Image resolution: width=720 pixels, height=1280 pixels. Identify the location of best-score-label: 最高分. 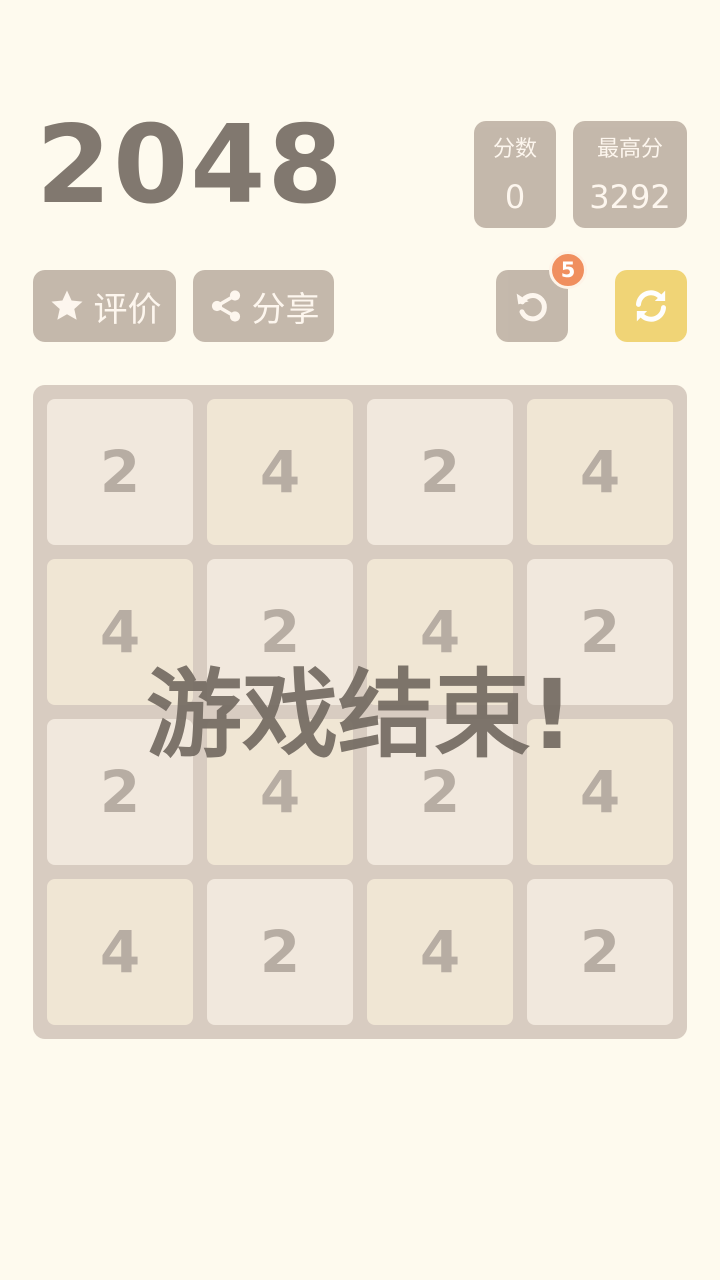
(629, 149).